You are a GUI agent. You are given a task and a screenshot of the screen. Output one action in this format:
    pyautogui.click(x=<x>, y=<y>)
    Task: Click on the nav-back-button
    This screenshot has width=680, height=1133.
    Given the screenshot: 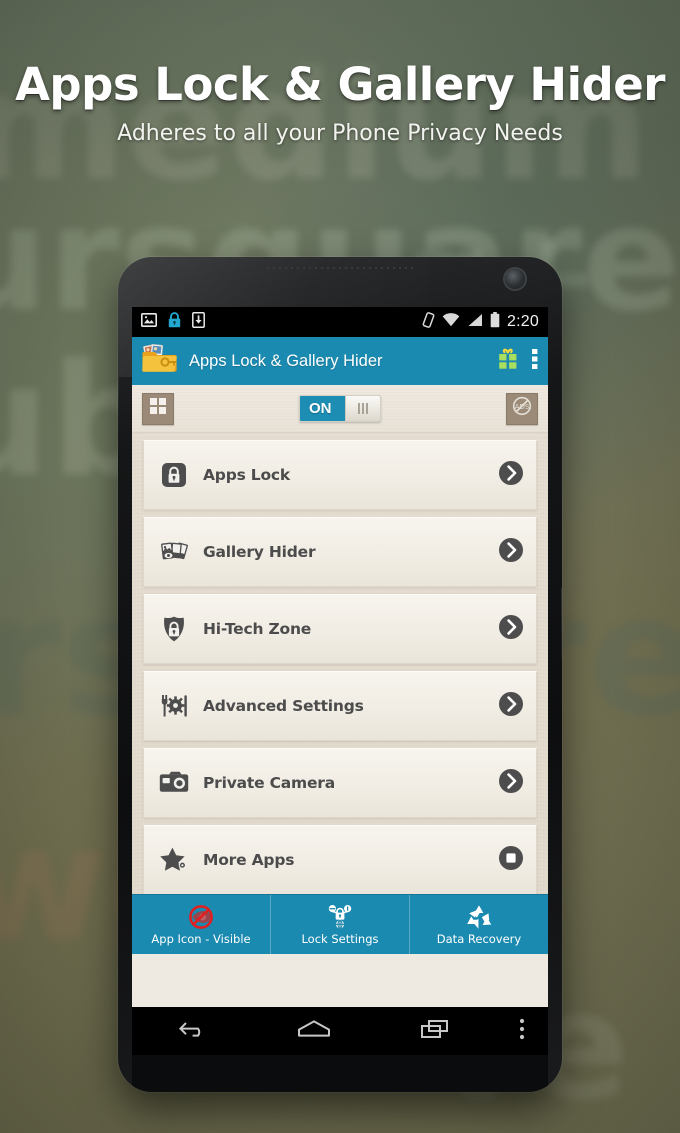 What is the action you would take?
    pyautogui.click(x=192, y=1031)
    